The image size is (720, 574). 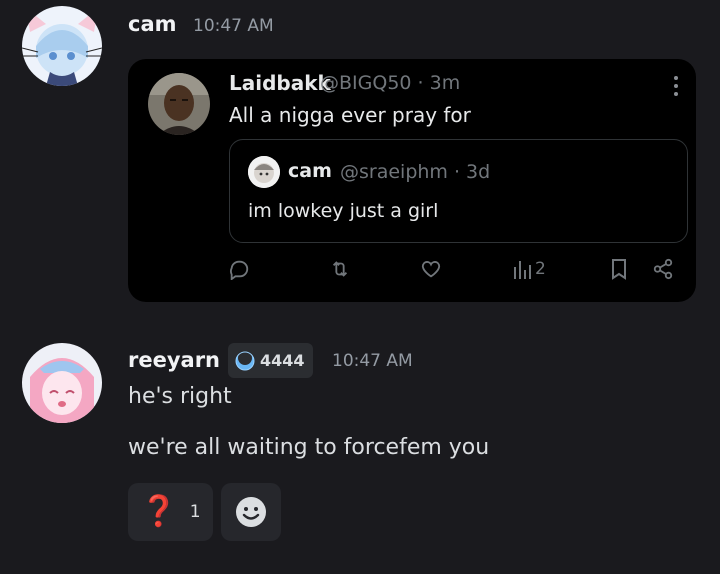 What do you see at coordinates (174, 360) in the screenshot?
I see `username: reeyarn` at bounding box center [174, 360].